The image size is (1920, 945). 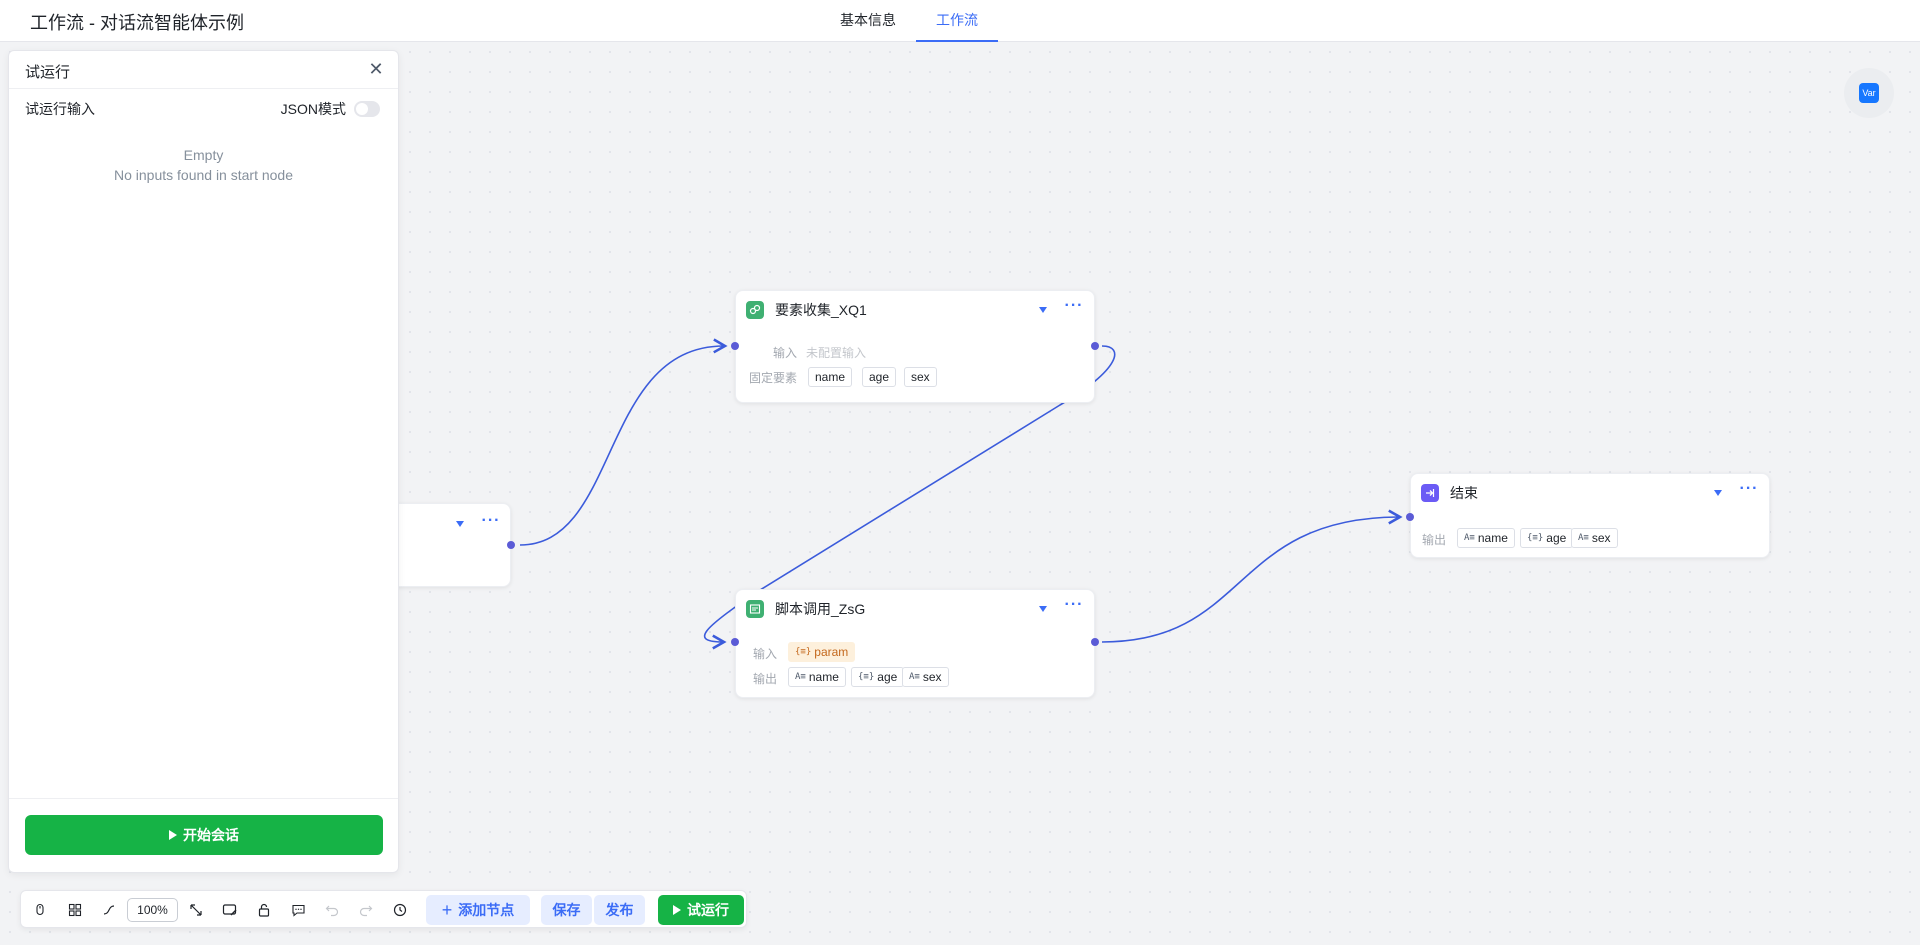 What do you see at coordinates (137, 23) in the screenshot?
I see `app-title: 工作流 - 对话流智能体示例` at bounding box center [137, 23].